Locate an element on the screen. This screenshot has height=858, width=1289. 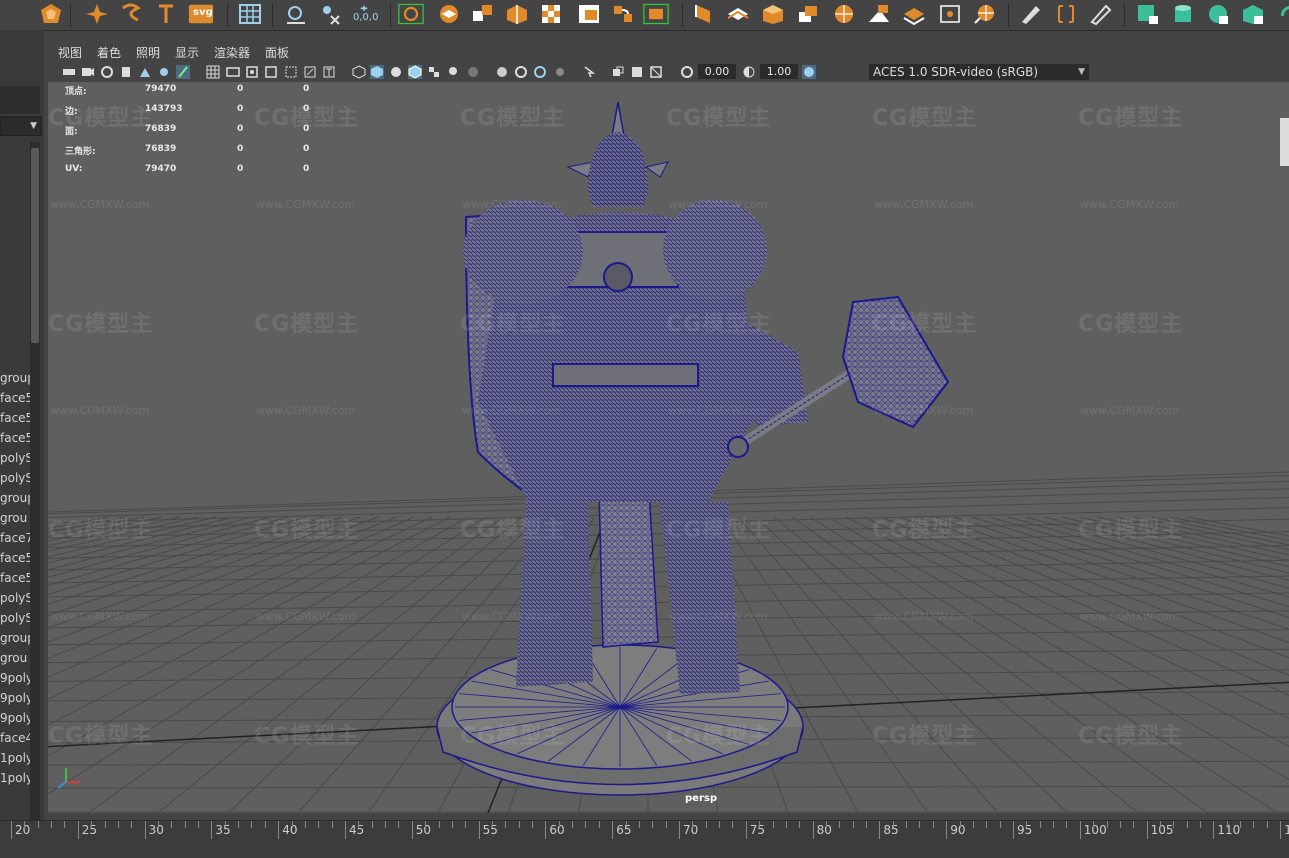
outliner-item: 1poly is located at coordinates (15, 778).